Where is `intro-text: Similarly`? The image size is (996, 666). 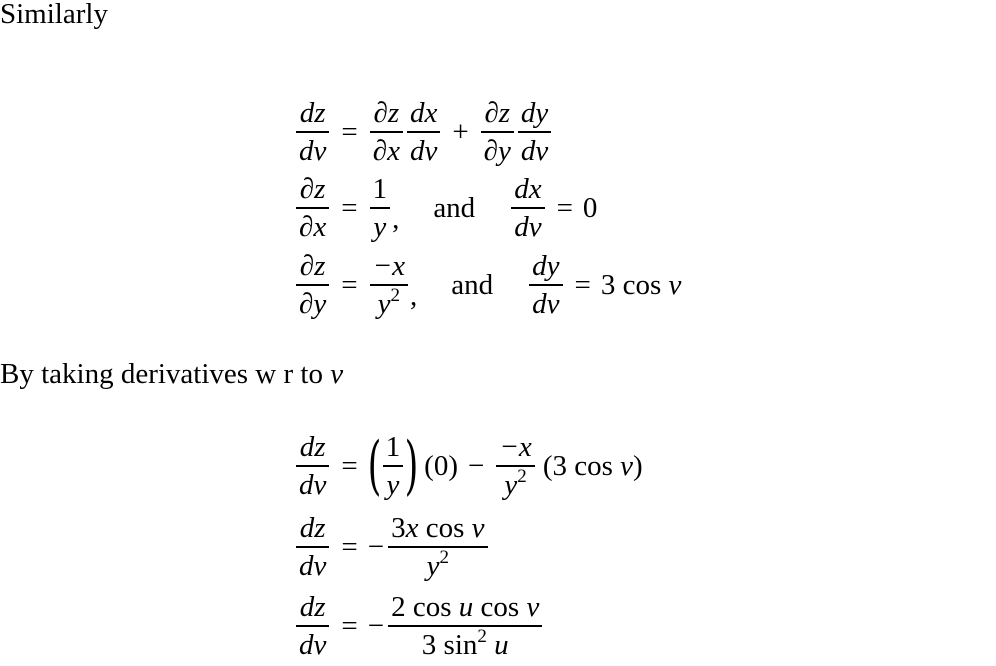
intro-text: Similarly is located at coordinates (54, 15).